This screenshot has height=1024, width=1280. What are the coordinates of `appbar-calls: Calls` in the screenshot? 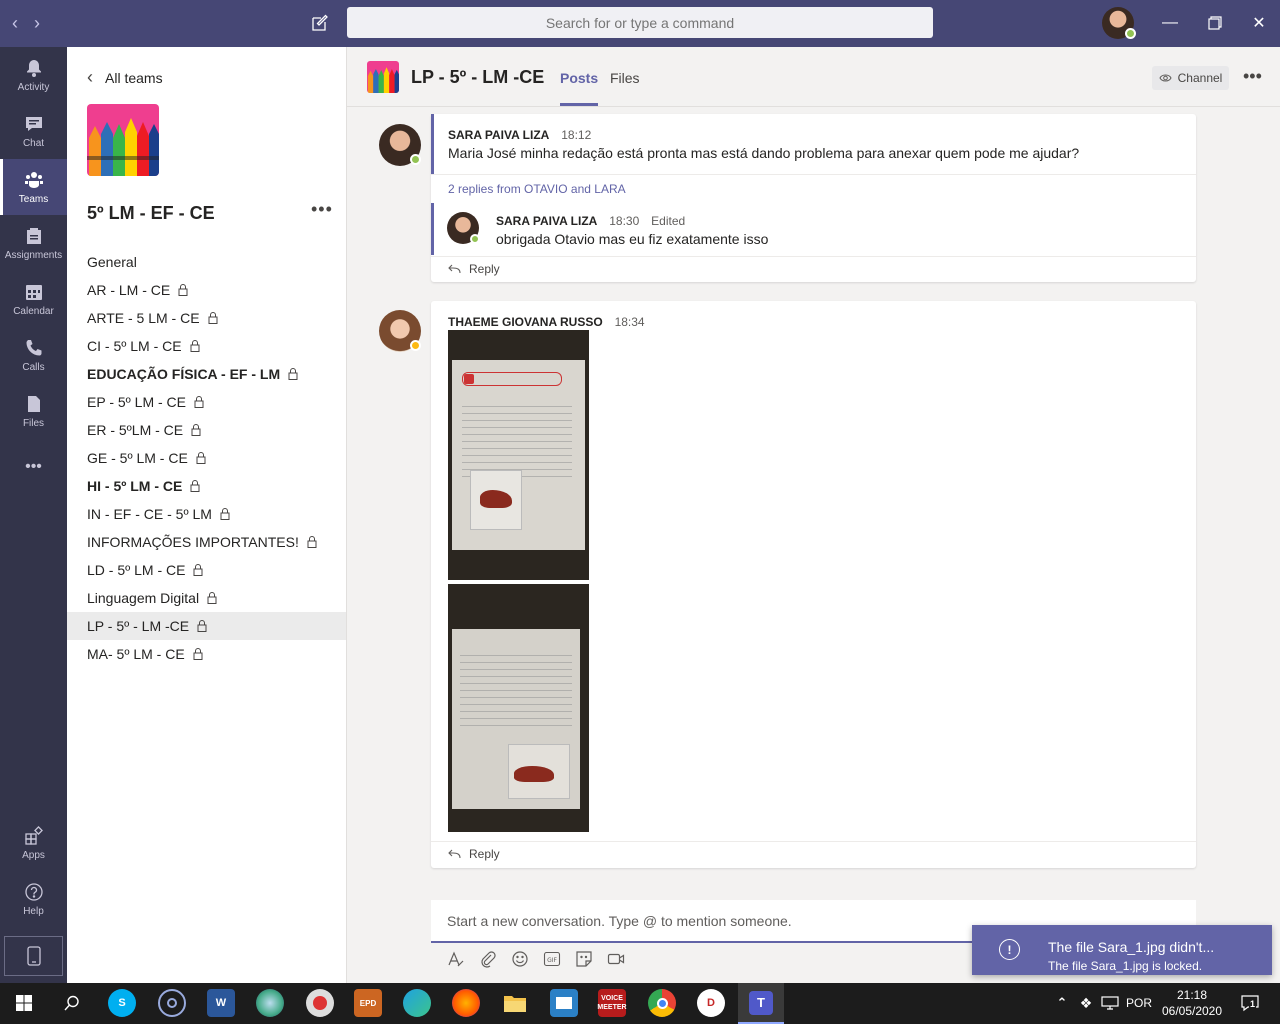 It's located at (33, 355).